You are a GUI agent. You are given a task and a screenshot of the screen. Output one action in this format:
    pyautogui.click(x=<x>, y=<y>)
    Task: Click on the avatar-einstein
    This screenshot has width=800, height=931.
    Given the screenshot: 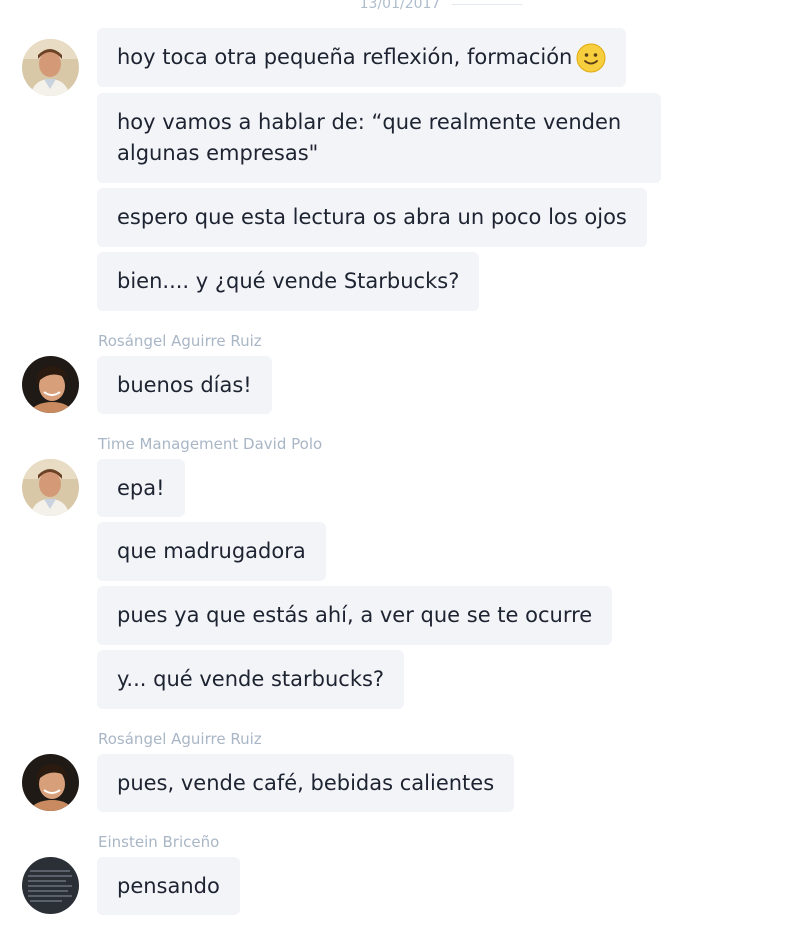 What is the action you would take?
    pyautogui.click(x=50, y=885)
    